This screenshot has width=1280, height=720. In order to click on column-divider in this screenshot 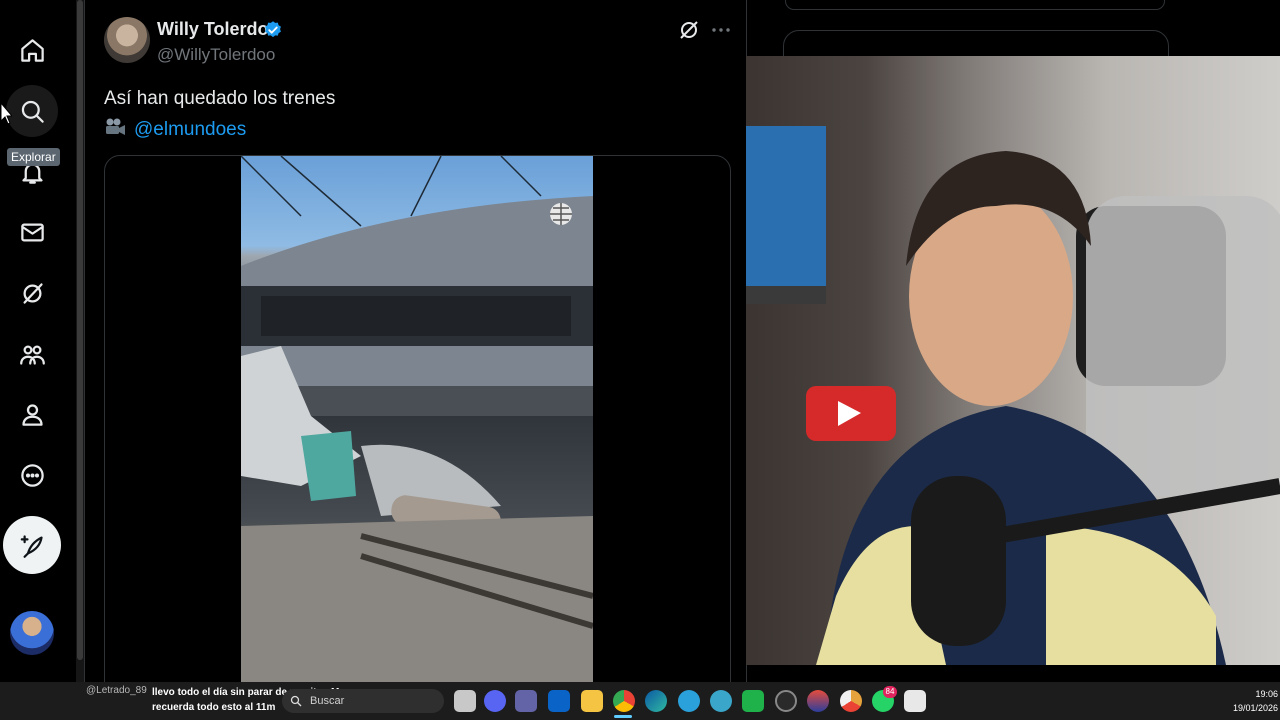, I will do `click(84, 341)`.